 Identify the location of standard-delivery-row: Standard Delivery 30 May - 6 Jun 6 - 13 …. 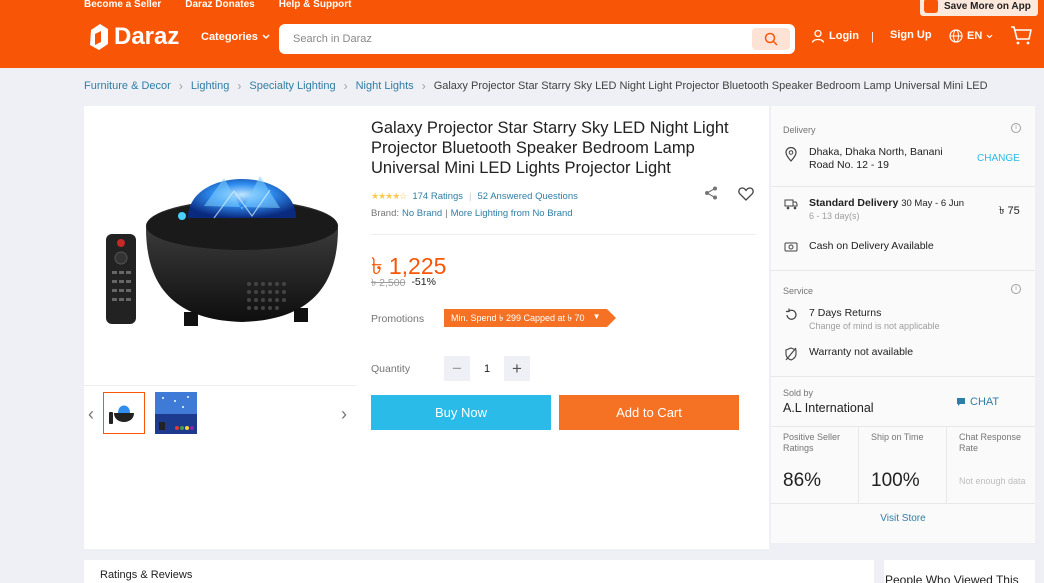
(873, 210).